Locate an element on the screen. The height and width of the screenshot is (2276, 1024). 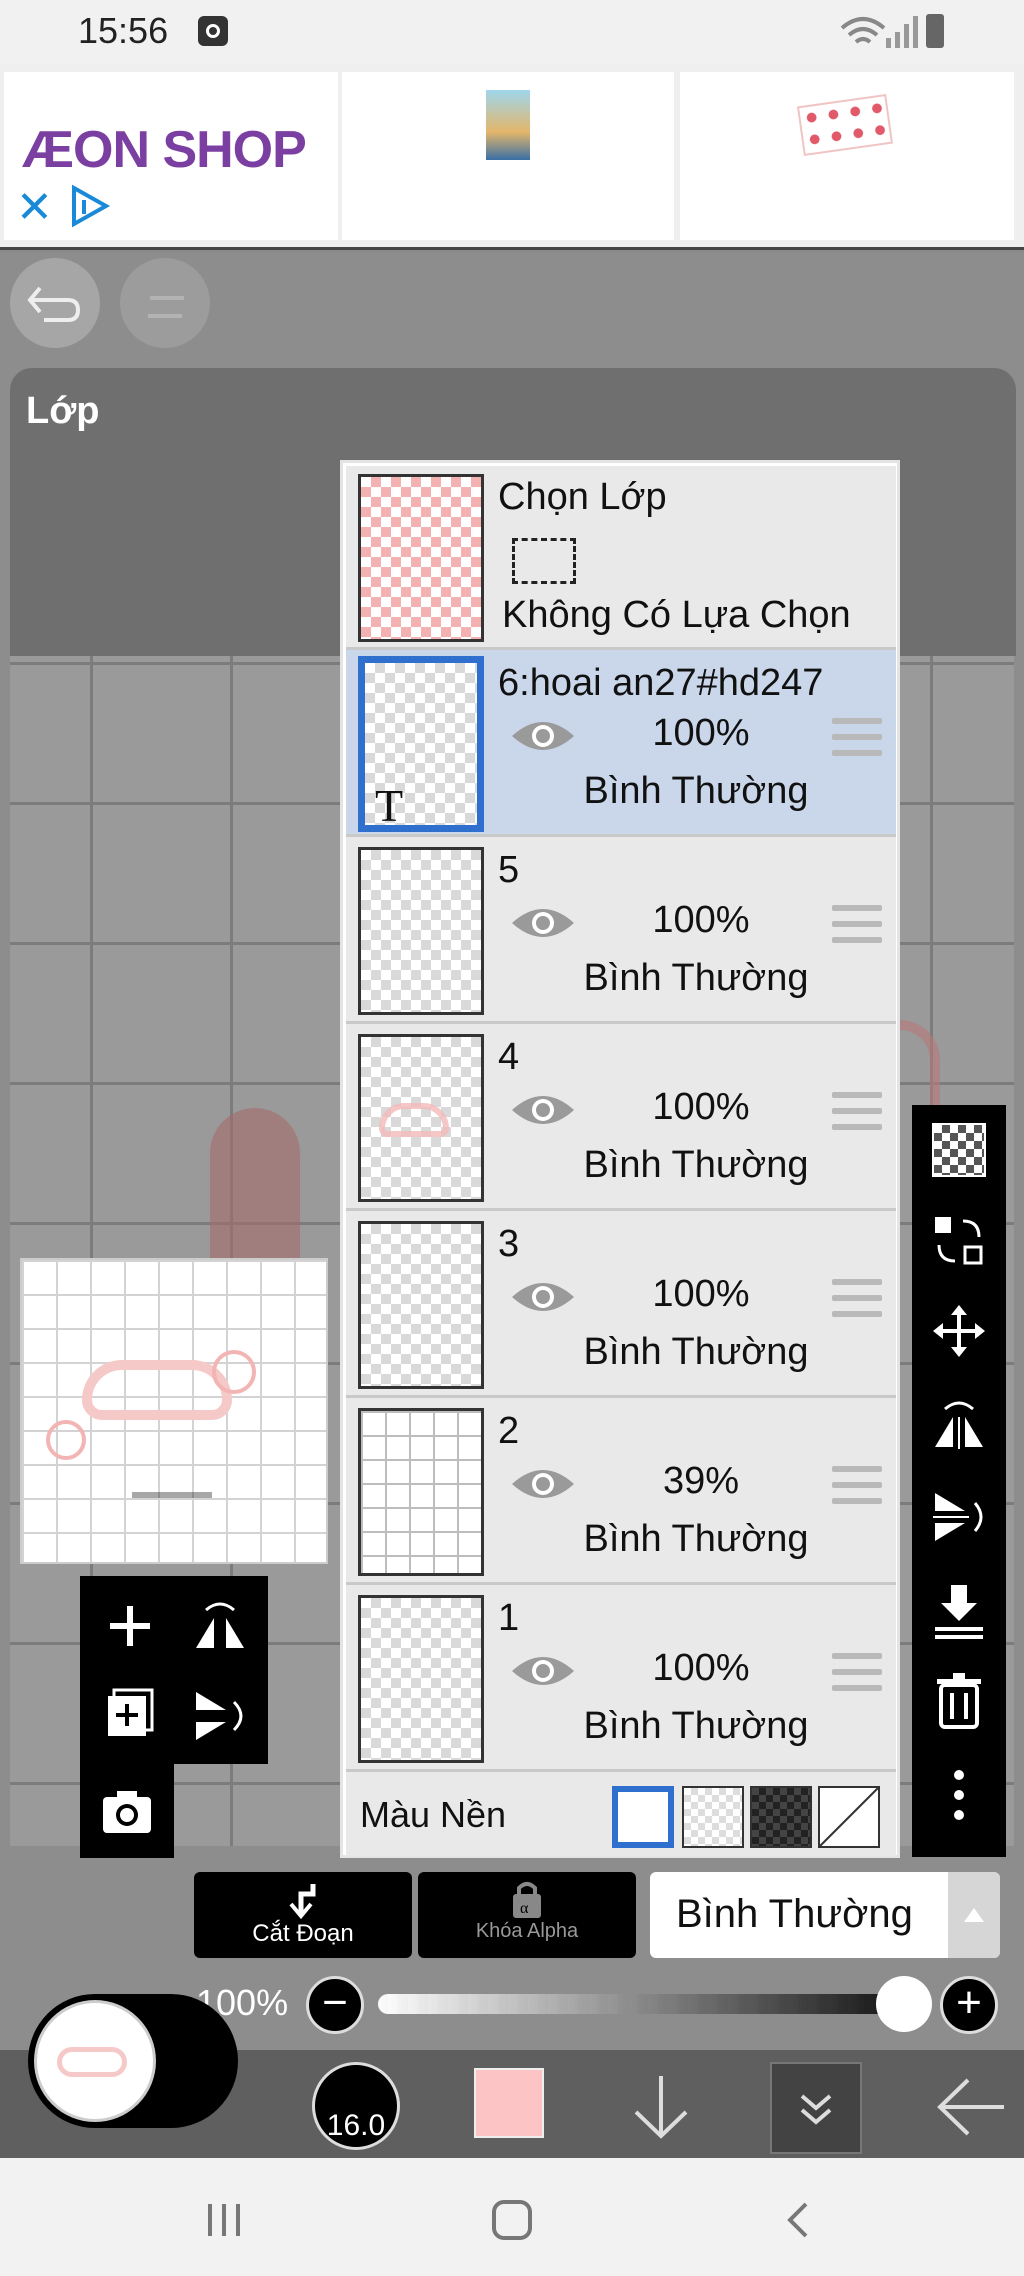
selection-layer-row: Chọn Lớp Không Có Lựa Chọn is located at coordinates (621, 558).